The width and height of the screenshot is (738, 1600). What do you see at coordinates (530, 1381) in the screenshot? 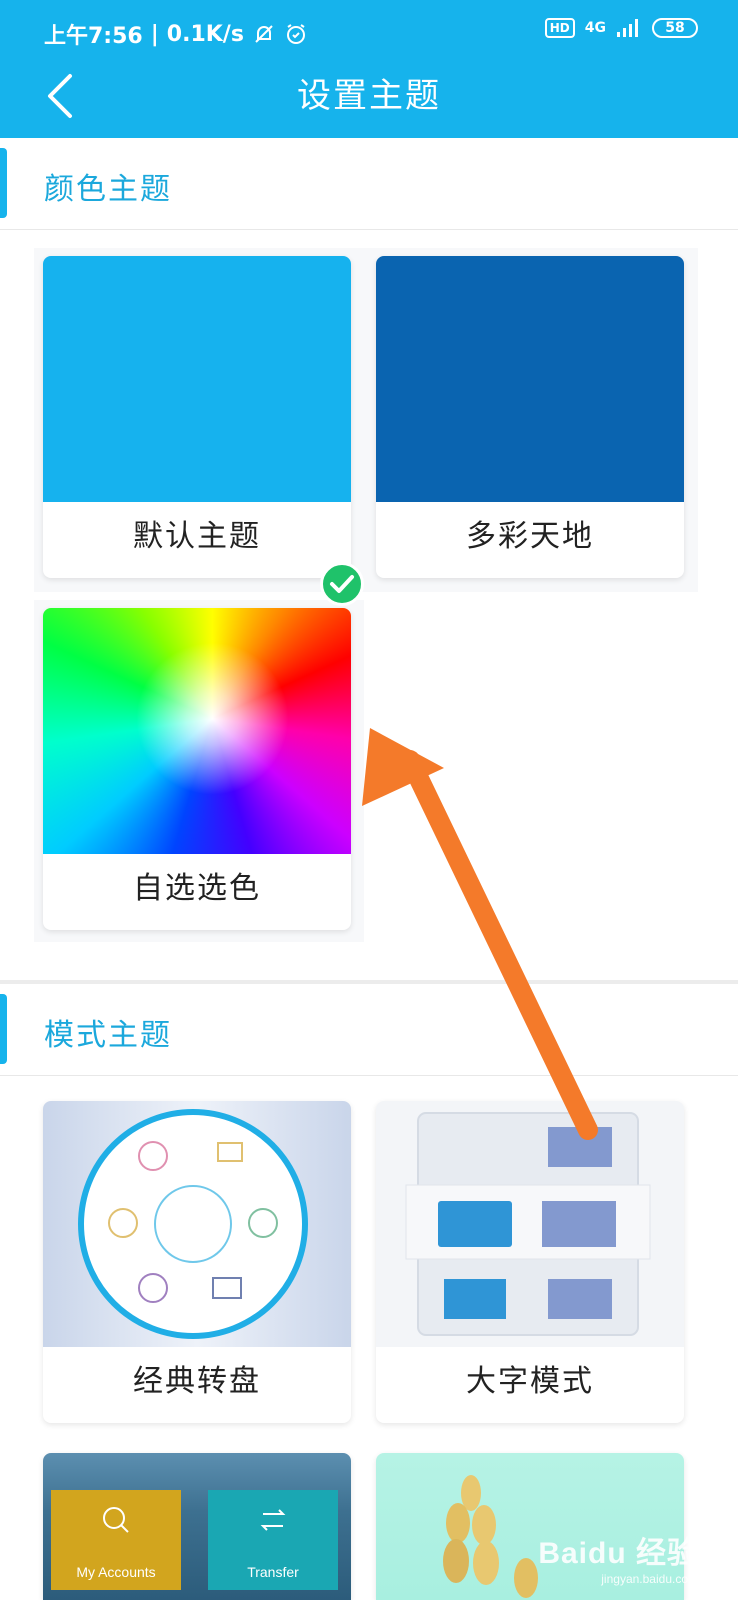
I see `mode-label: 大字模式` at bounding box center [530, 1381].